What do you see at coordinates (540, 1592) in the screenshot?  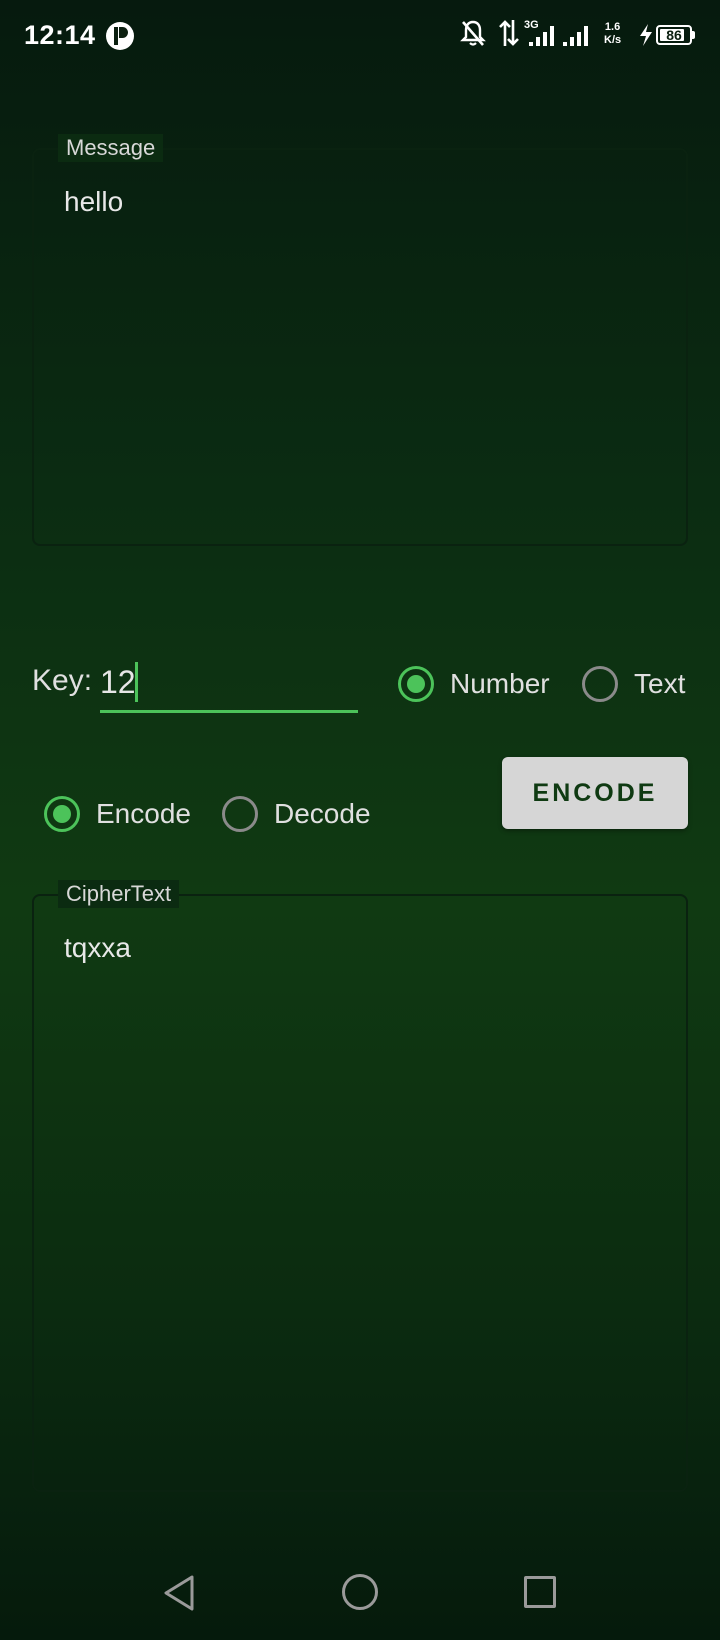 I see `recent-apps-icon` at bounding box center [540, 1592].